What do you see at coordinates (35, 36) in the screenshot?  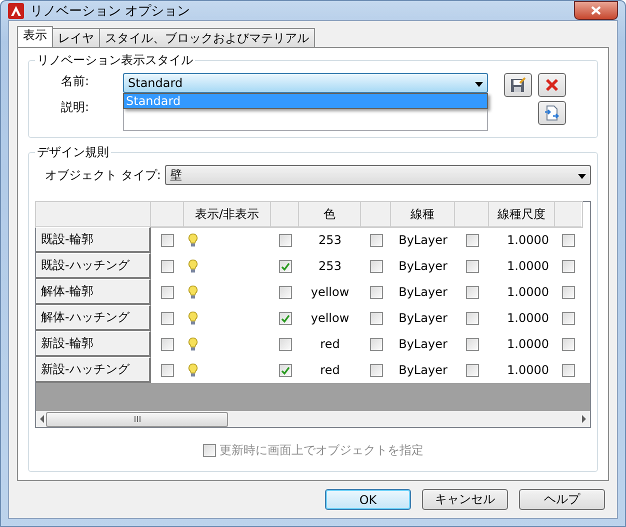 I see `tab: 表示` at bounding box center [35, 36].